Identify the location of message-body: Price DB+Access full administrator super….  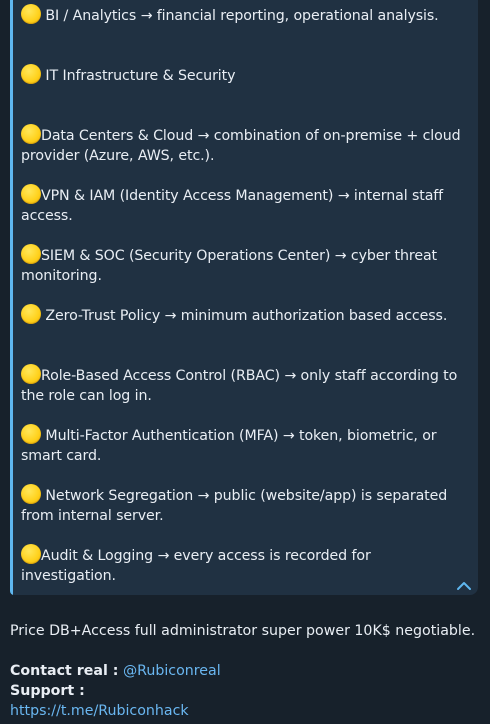
(245, 671).